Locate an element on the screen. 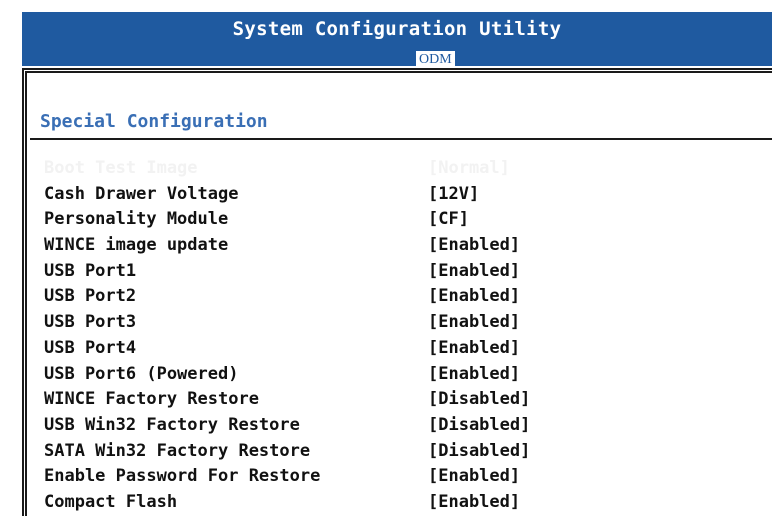  setting-label: Enable Password For Restore is located at coordinates (182, 476).